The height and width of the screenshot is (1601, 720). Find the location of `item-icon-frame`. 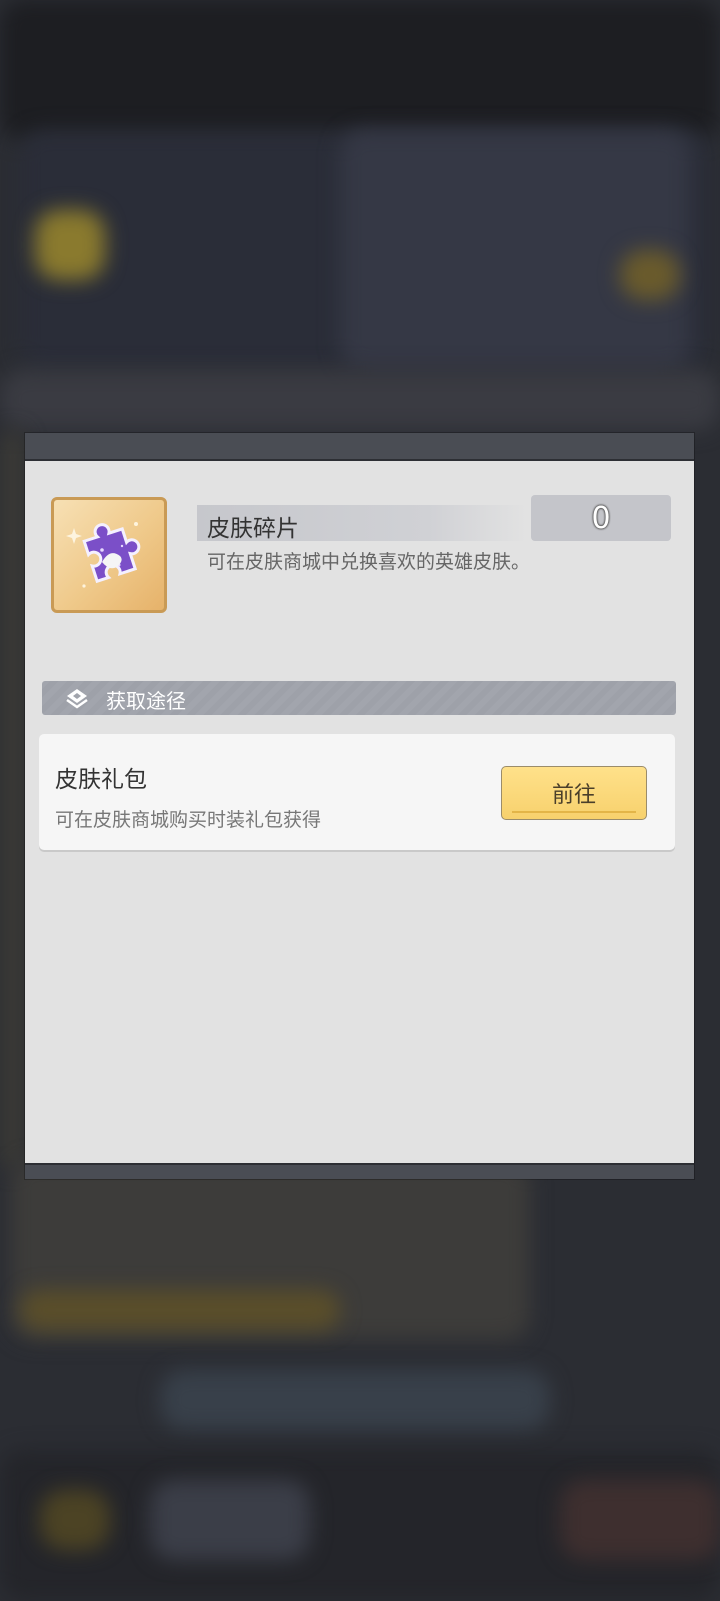

item-icon-frame is located at coordinates (109, 555).